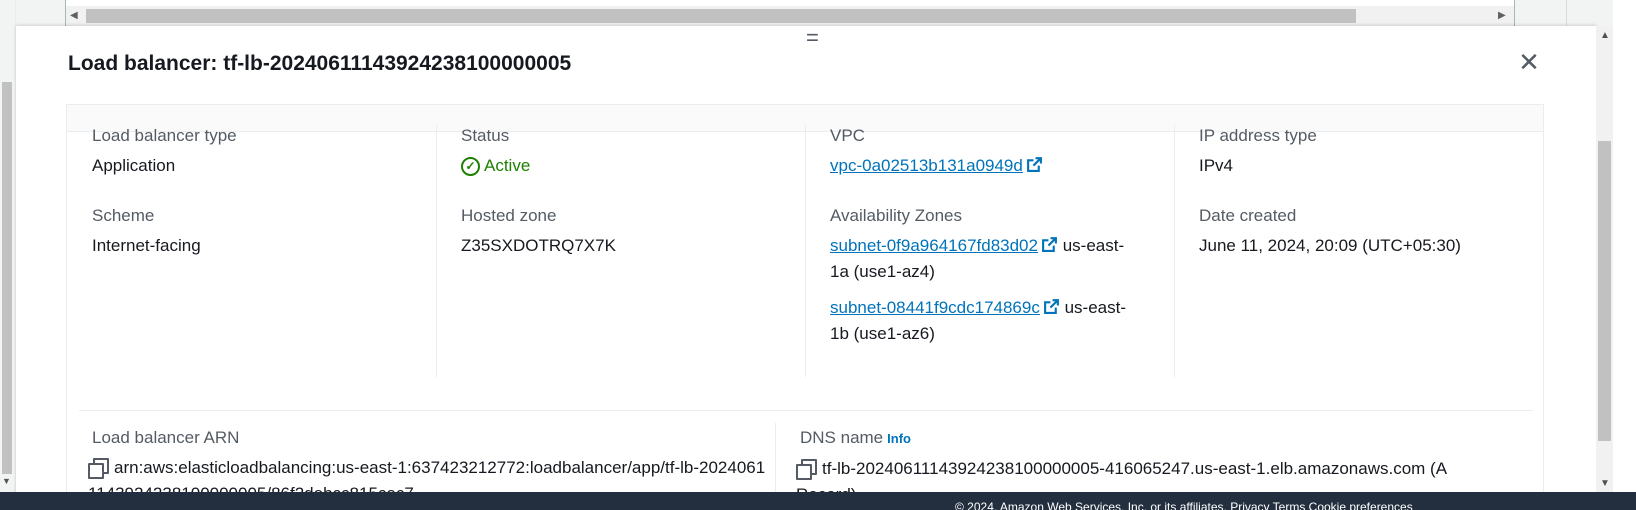  What do you see at coordinates (7, 278) in the screenshot?
I see `left-scrollbar-thumb` at bounding box center [7, 278].